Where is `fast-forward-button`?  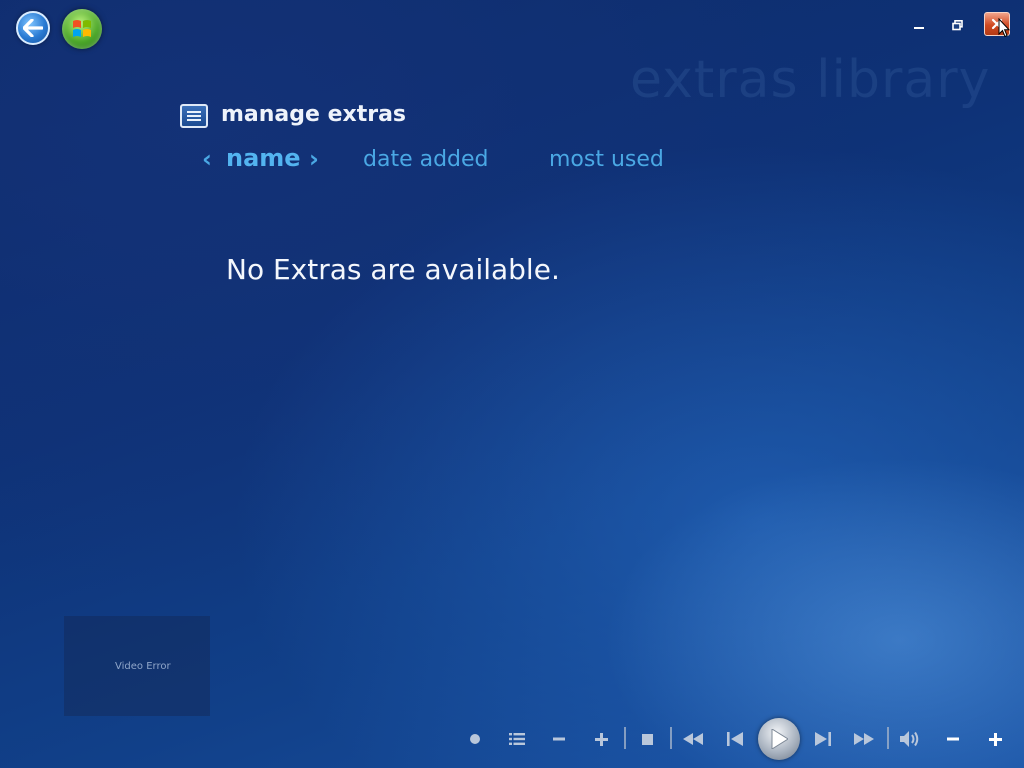 fast-forward-button is located at coordinates (864, 739).